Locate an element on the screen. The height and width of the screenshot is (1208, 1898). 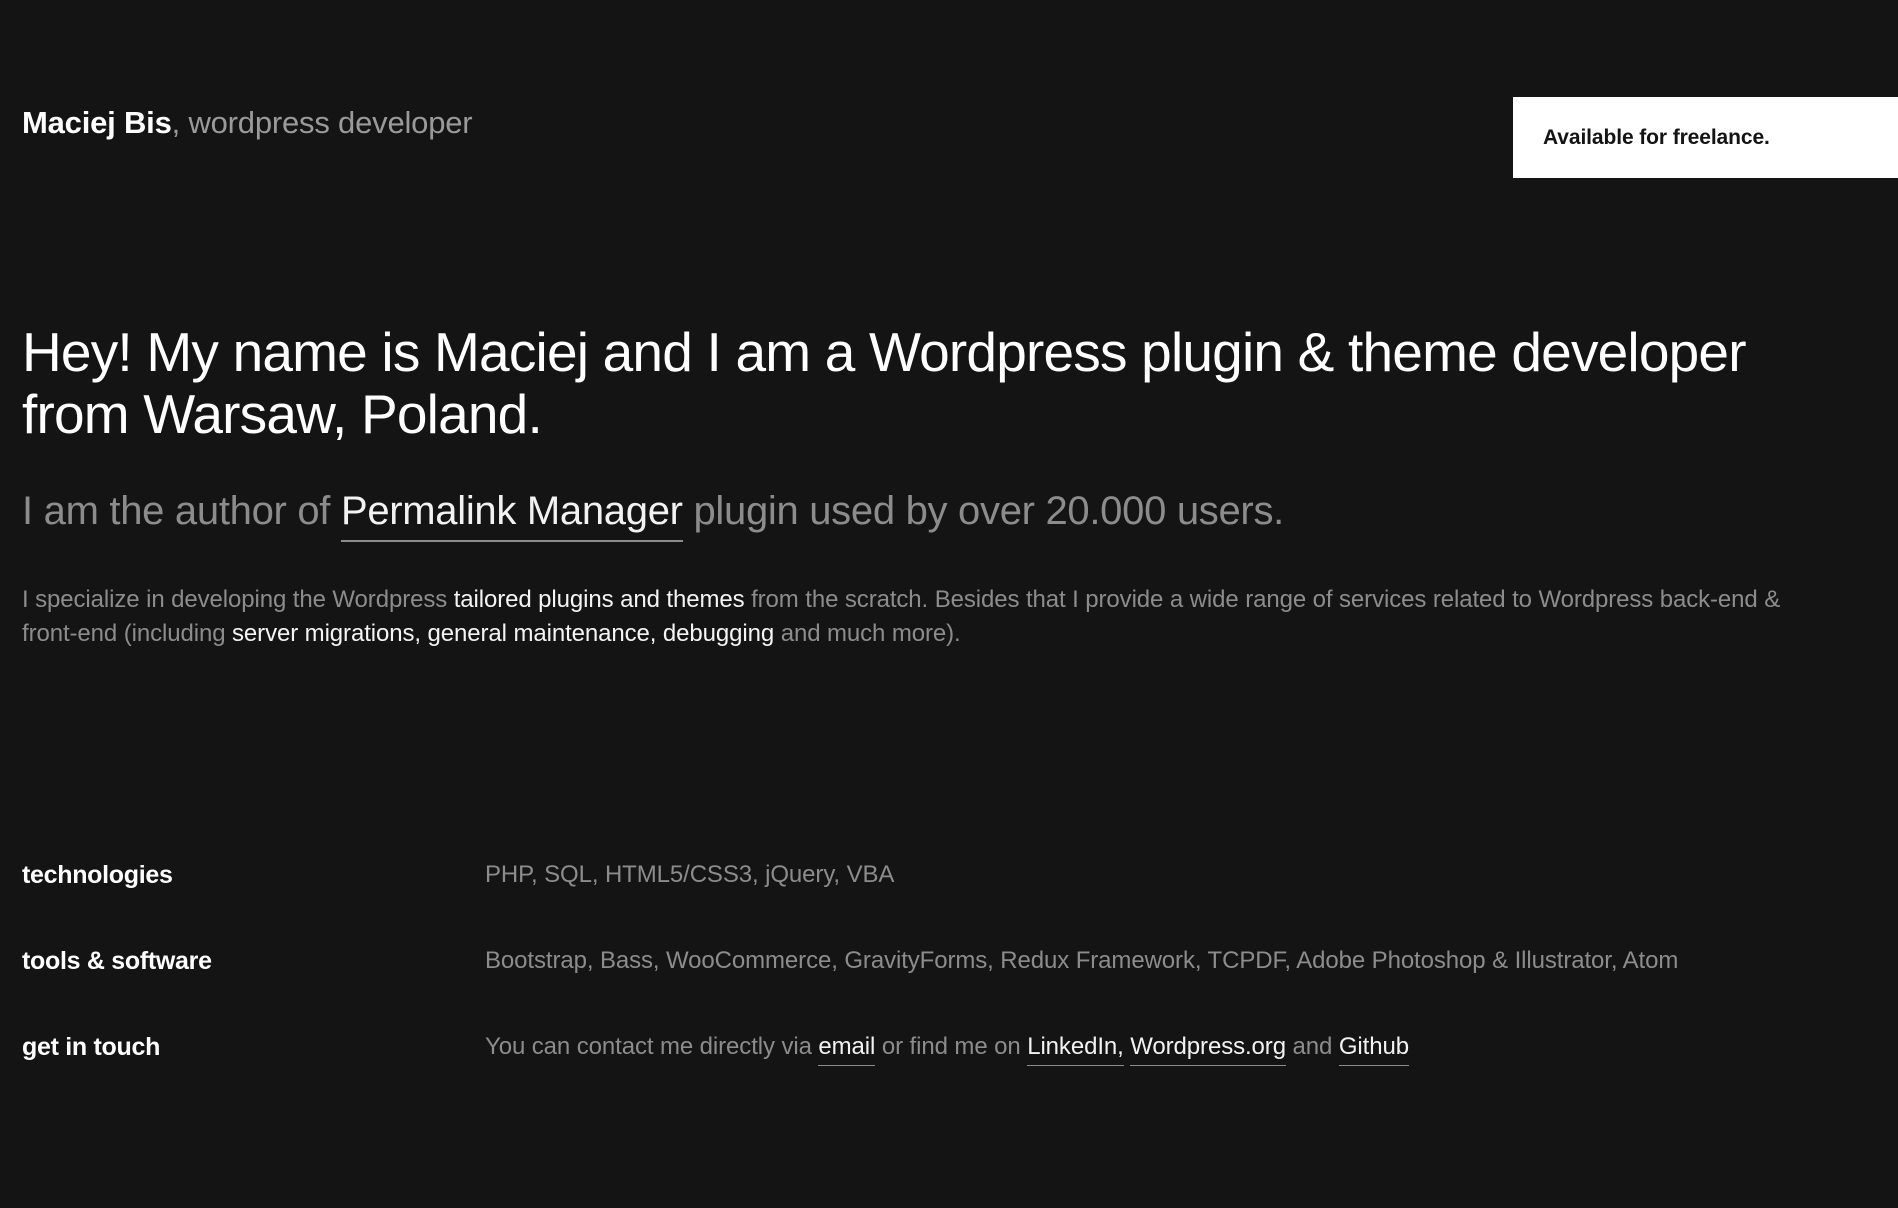
availability-badge: Available for freelance. is located at coordinates (1705, 137).